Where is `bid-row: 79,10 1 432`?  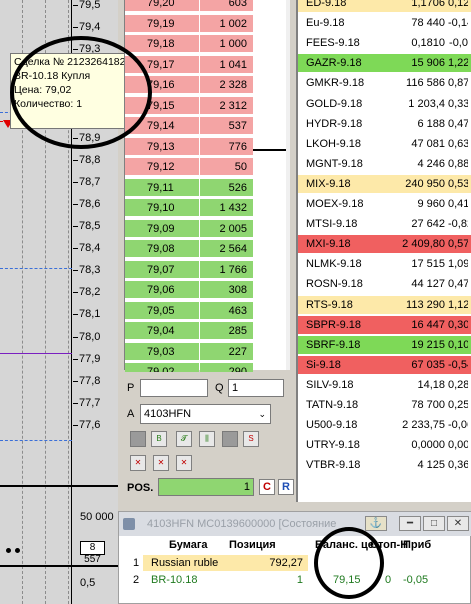 bid-row: 79,10 1 432 is located at coordinates (208, 208).